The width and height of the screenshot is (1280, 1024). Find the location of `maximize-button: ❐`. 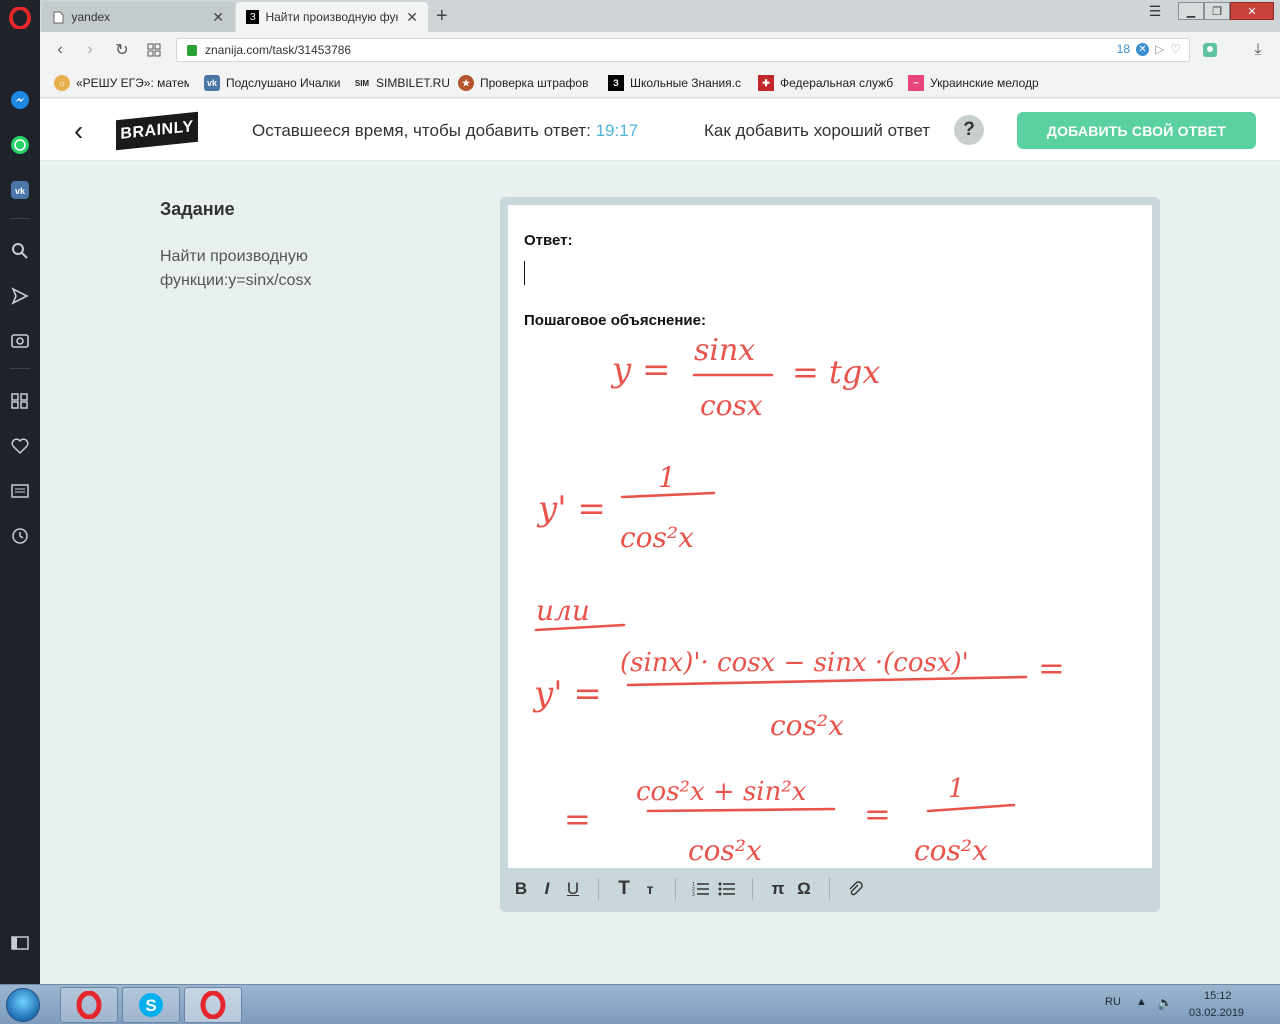

maximize-button: ❐ is located at coordinates (1217, 11).